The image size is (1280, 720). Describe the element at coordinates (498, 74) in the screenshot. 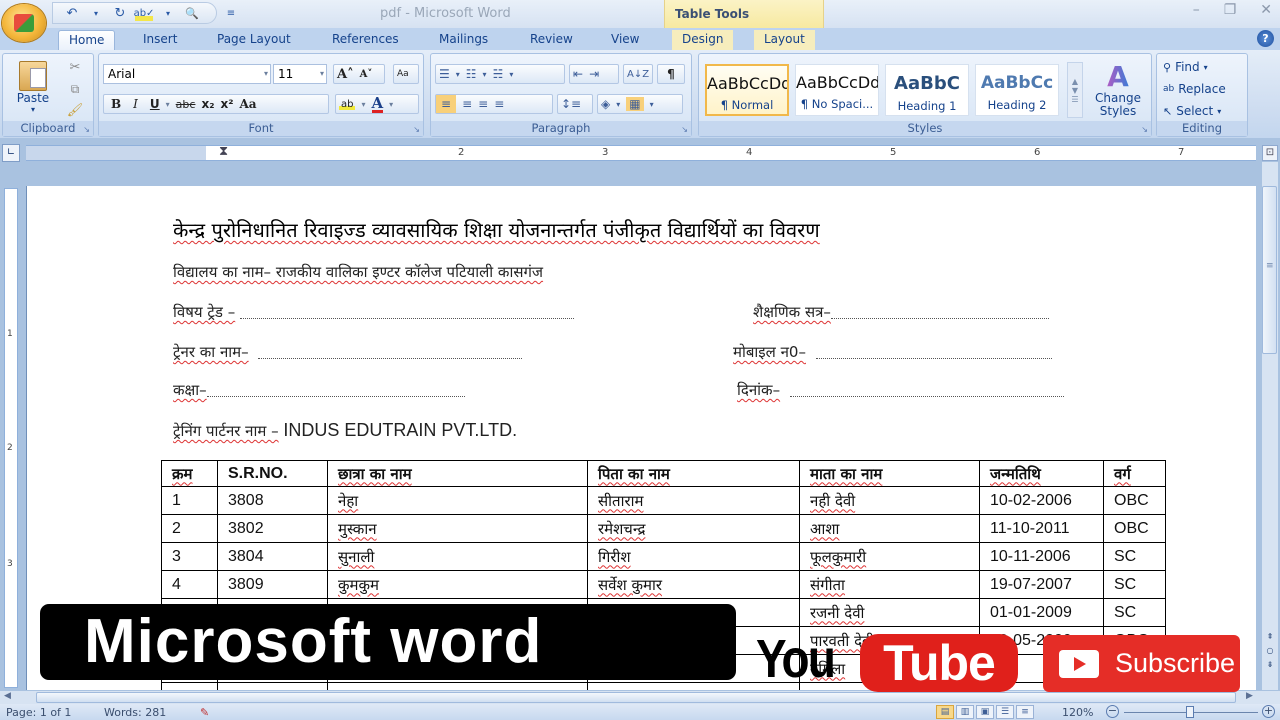

I see `multilevel-list-icon: ☵` at that location.